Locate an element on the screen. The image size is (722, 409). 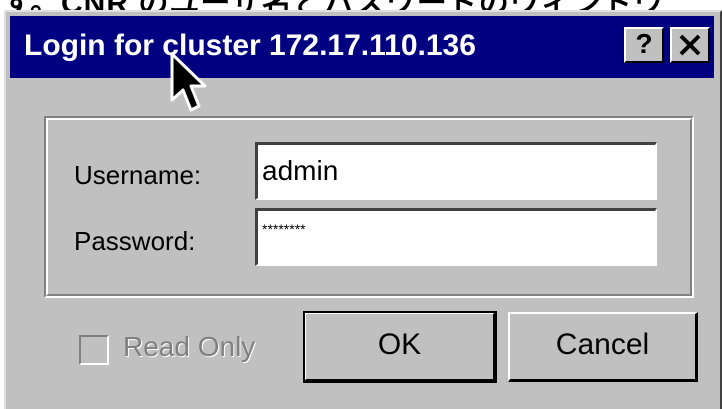
password-label: Password: is located at coordinates (135, 241).